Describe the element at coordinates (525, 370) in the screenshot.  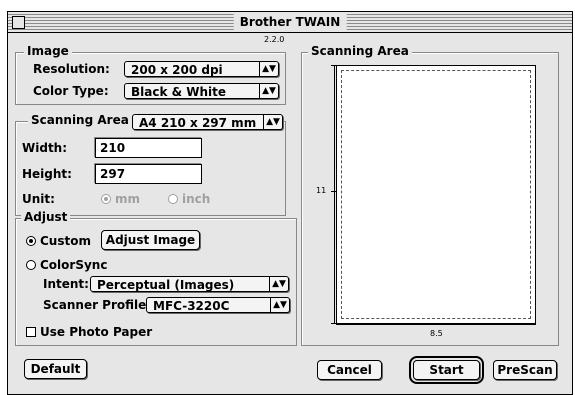
I see `prescan-button: PreScan` at that location.